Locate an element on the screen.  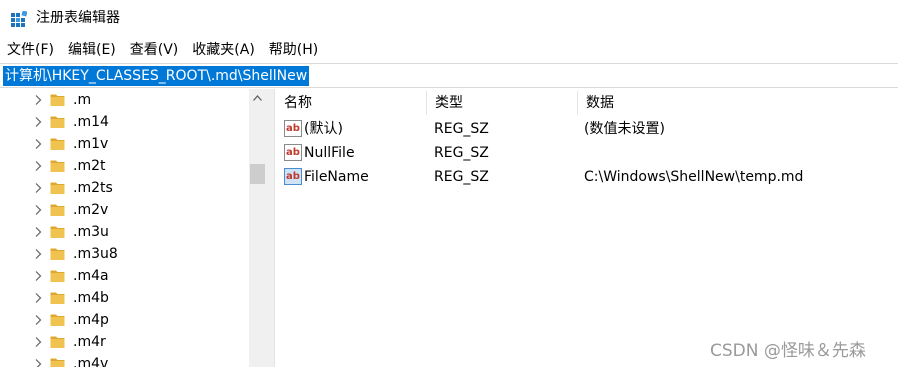
tree-item: .m is located at coordinates (124, 100).